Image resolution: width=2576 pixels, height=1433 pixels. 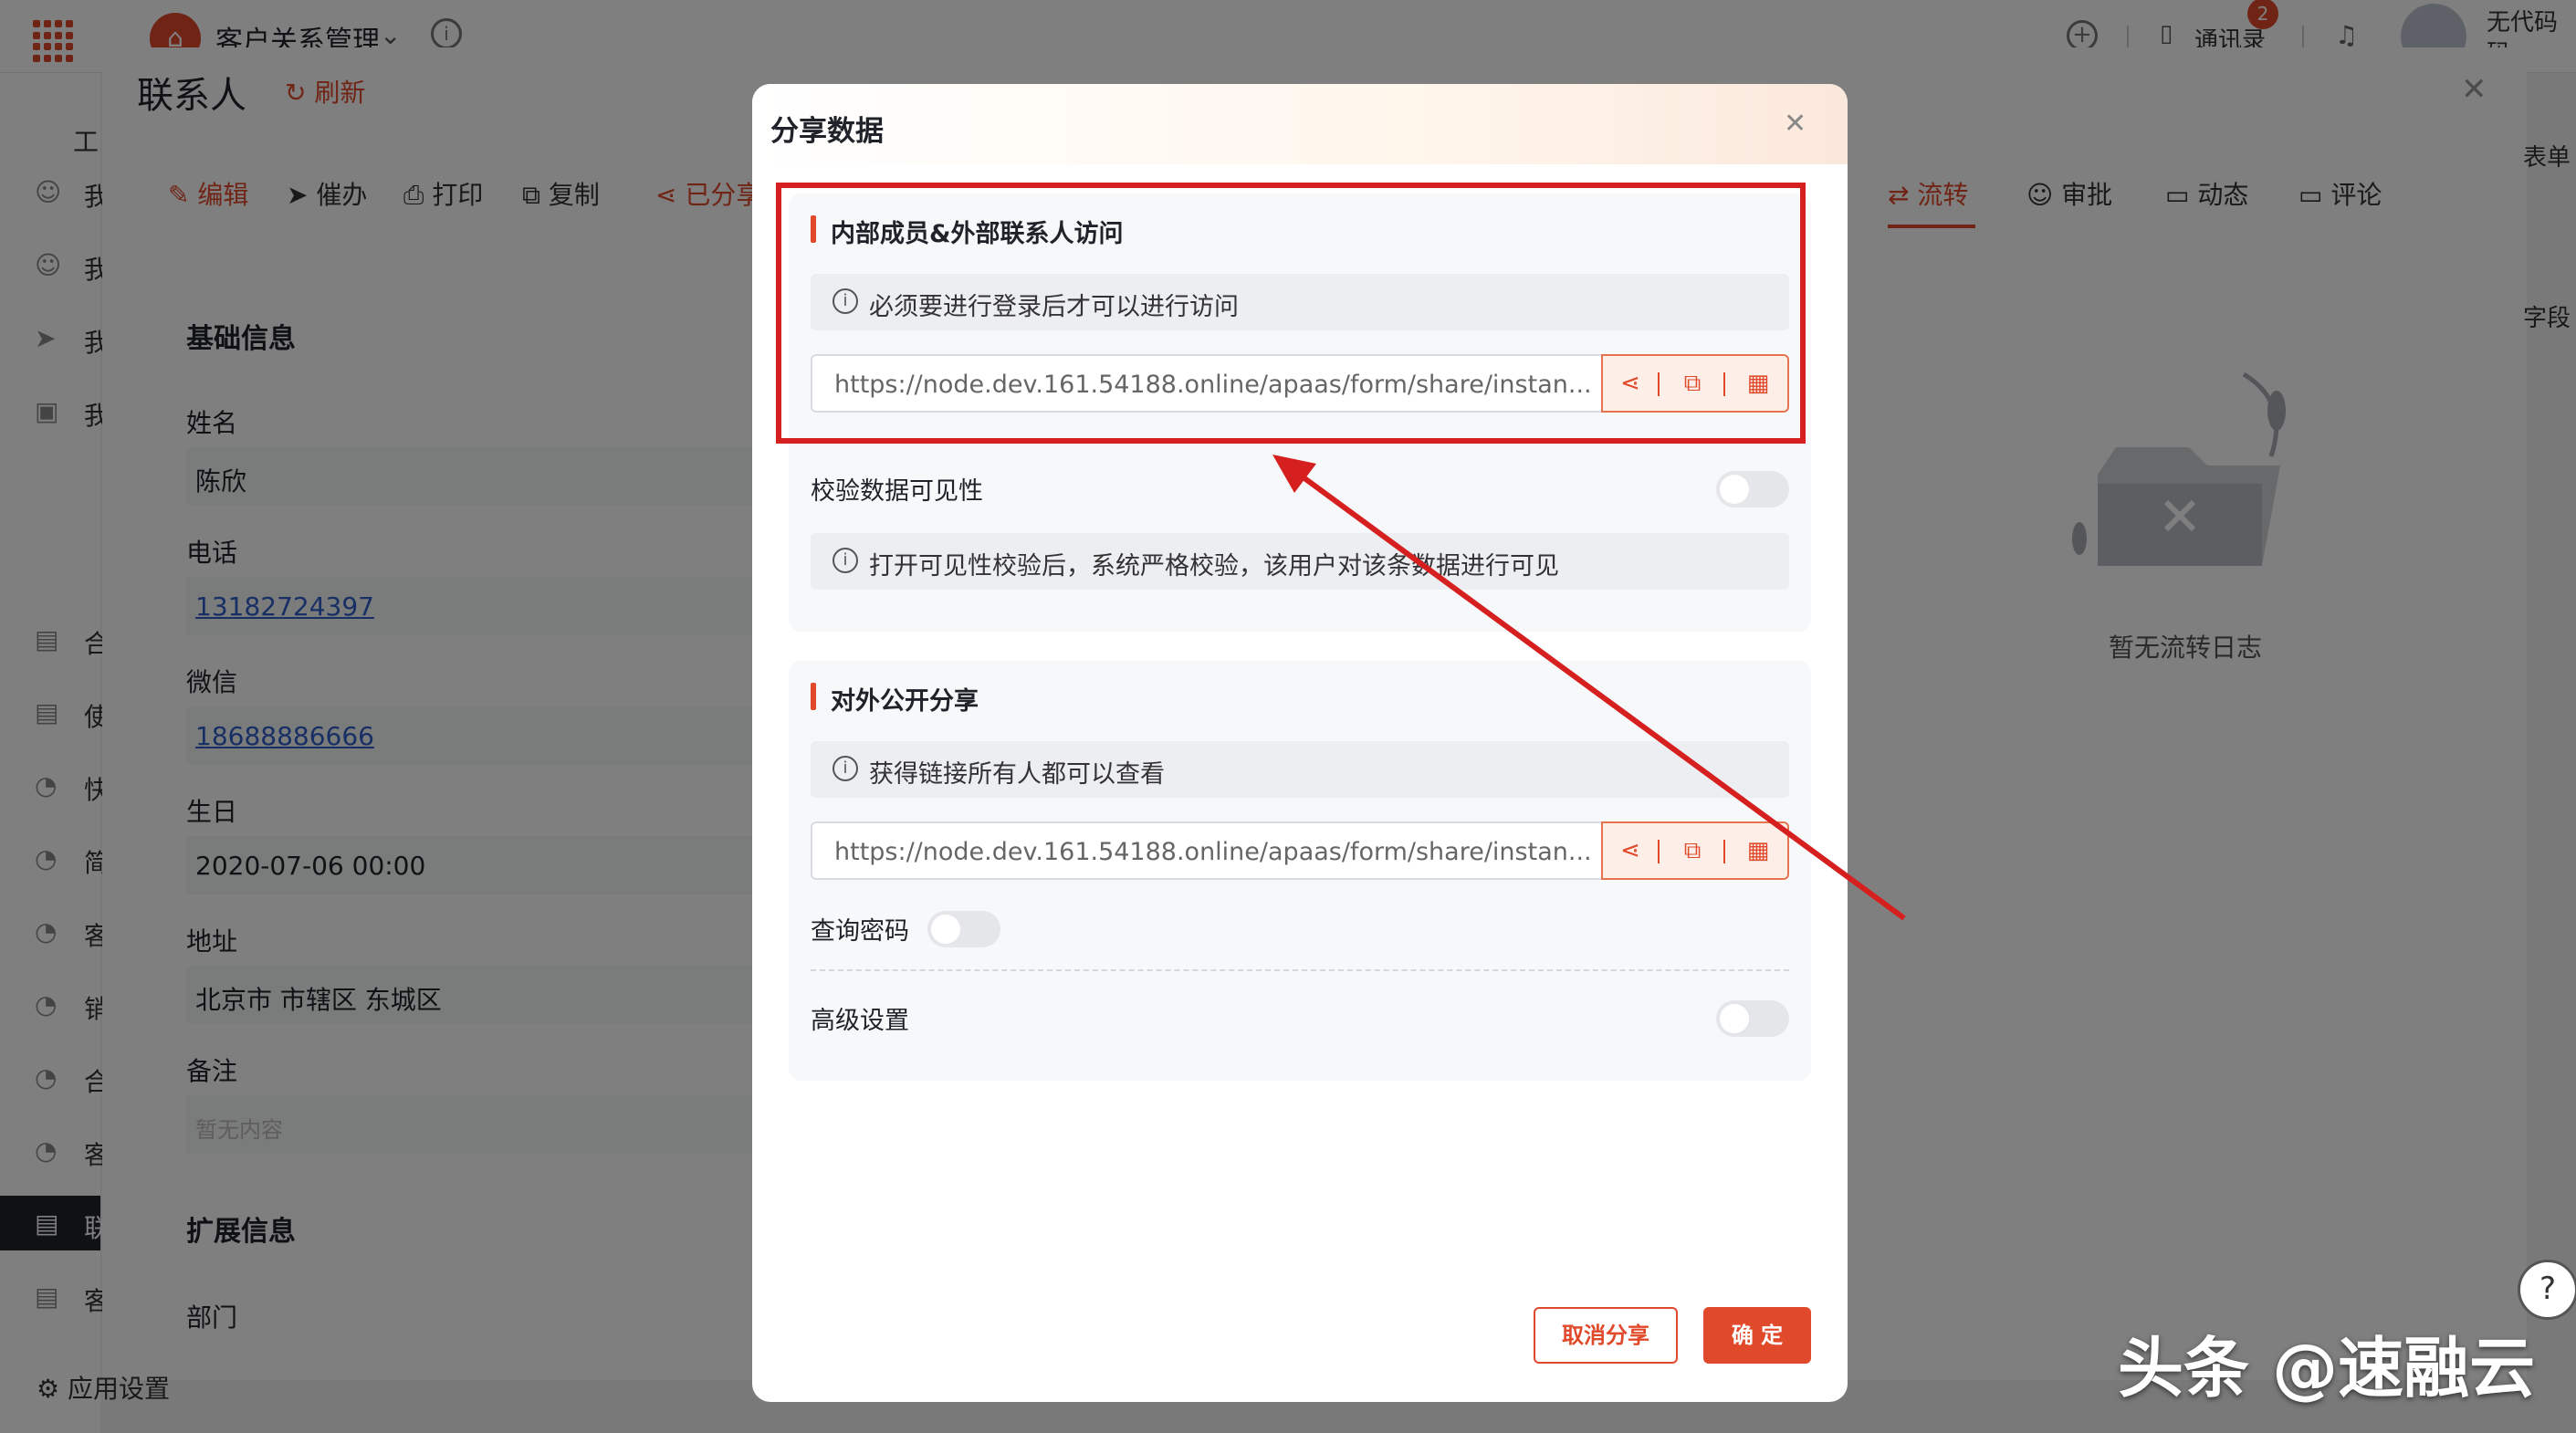 What do you see at coordinates (2327, 1368) in the screenshot?
I see `watermark: 头条 @速融云` at bounding box center [2327, 1368].